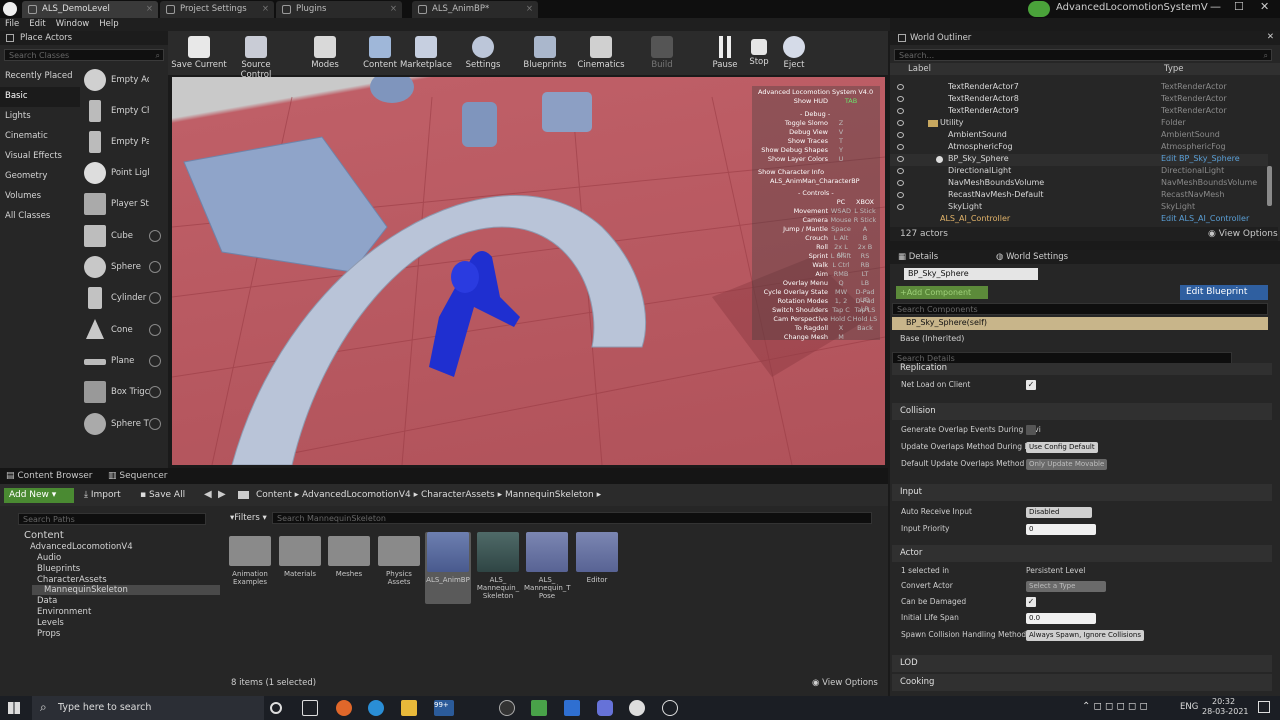 The height and width of the screenshot is (720, 1280). What do you see at coordinates (1061, 529) in the screenshot?
I see `input-priority-field: 0` at bounding box center [1061, 529].